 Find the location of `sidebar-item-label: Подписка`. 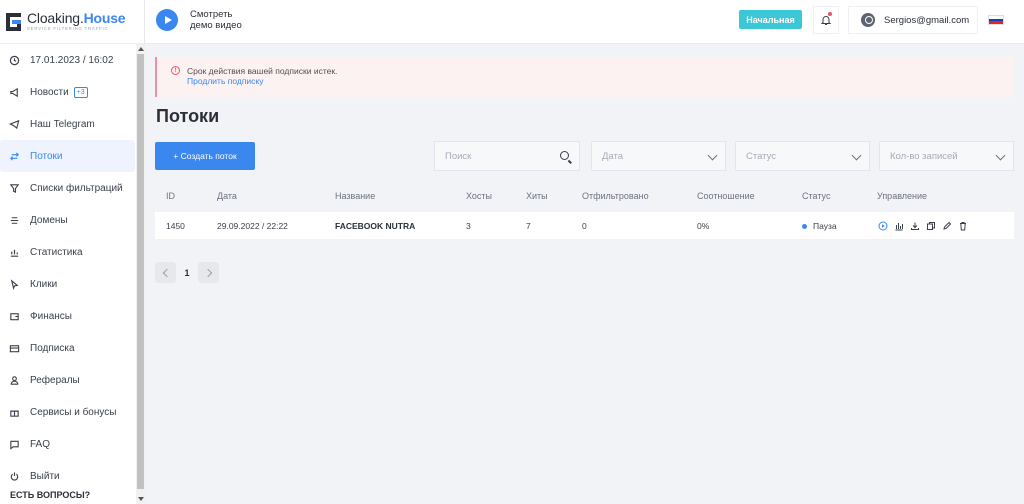

sidebar-item-label: Подписка is located at coordinates (52, 348).